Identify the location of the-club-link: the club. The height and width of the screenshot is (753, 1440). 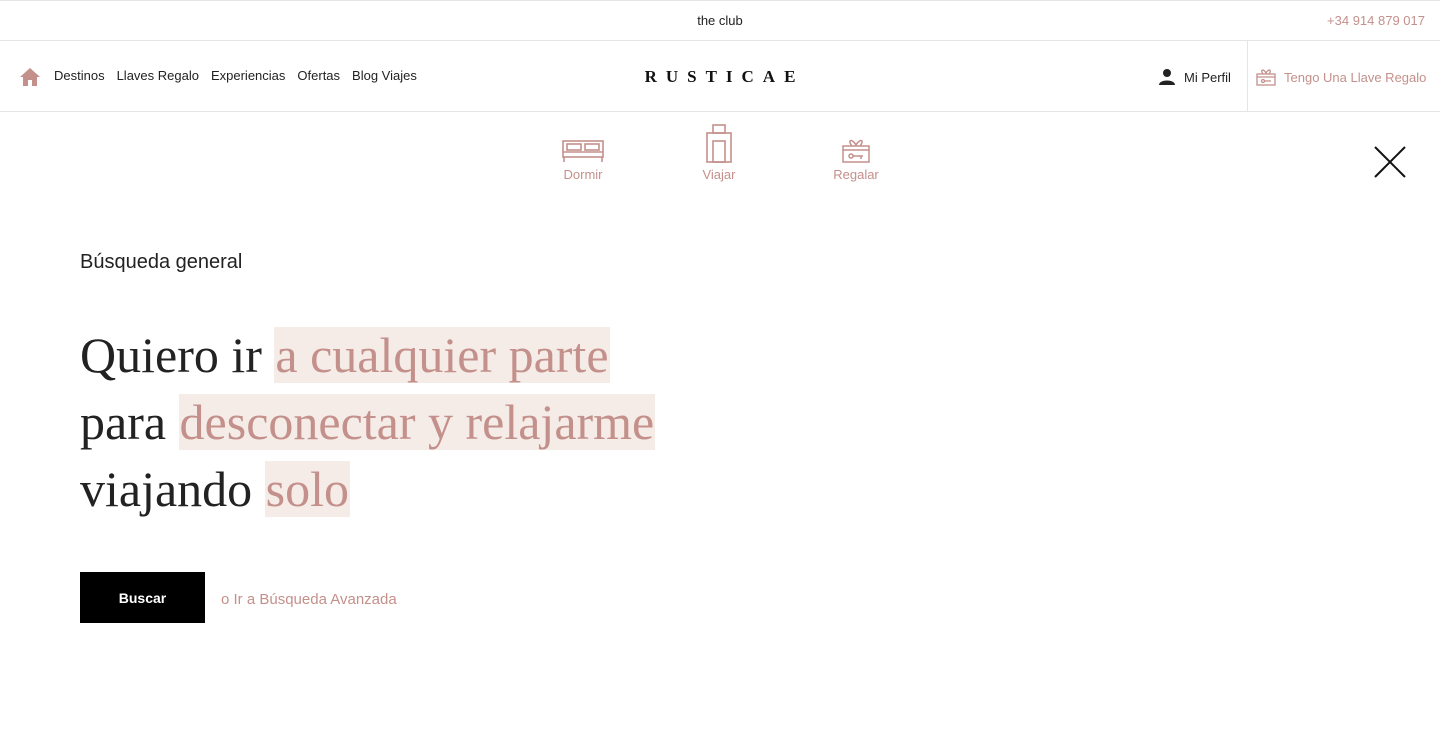
(720, 20).